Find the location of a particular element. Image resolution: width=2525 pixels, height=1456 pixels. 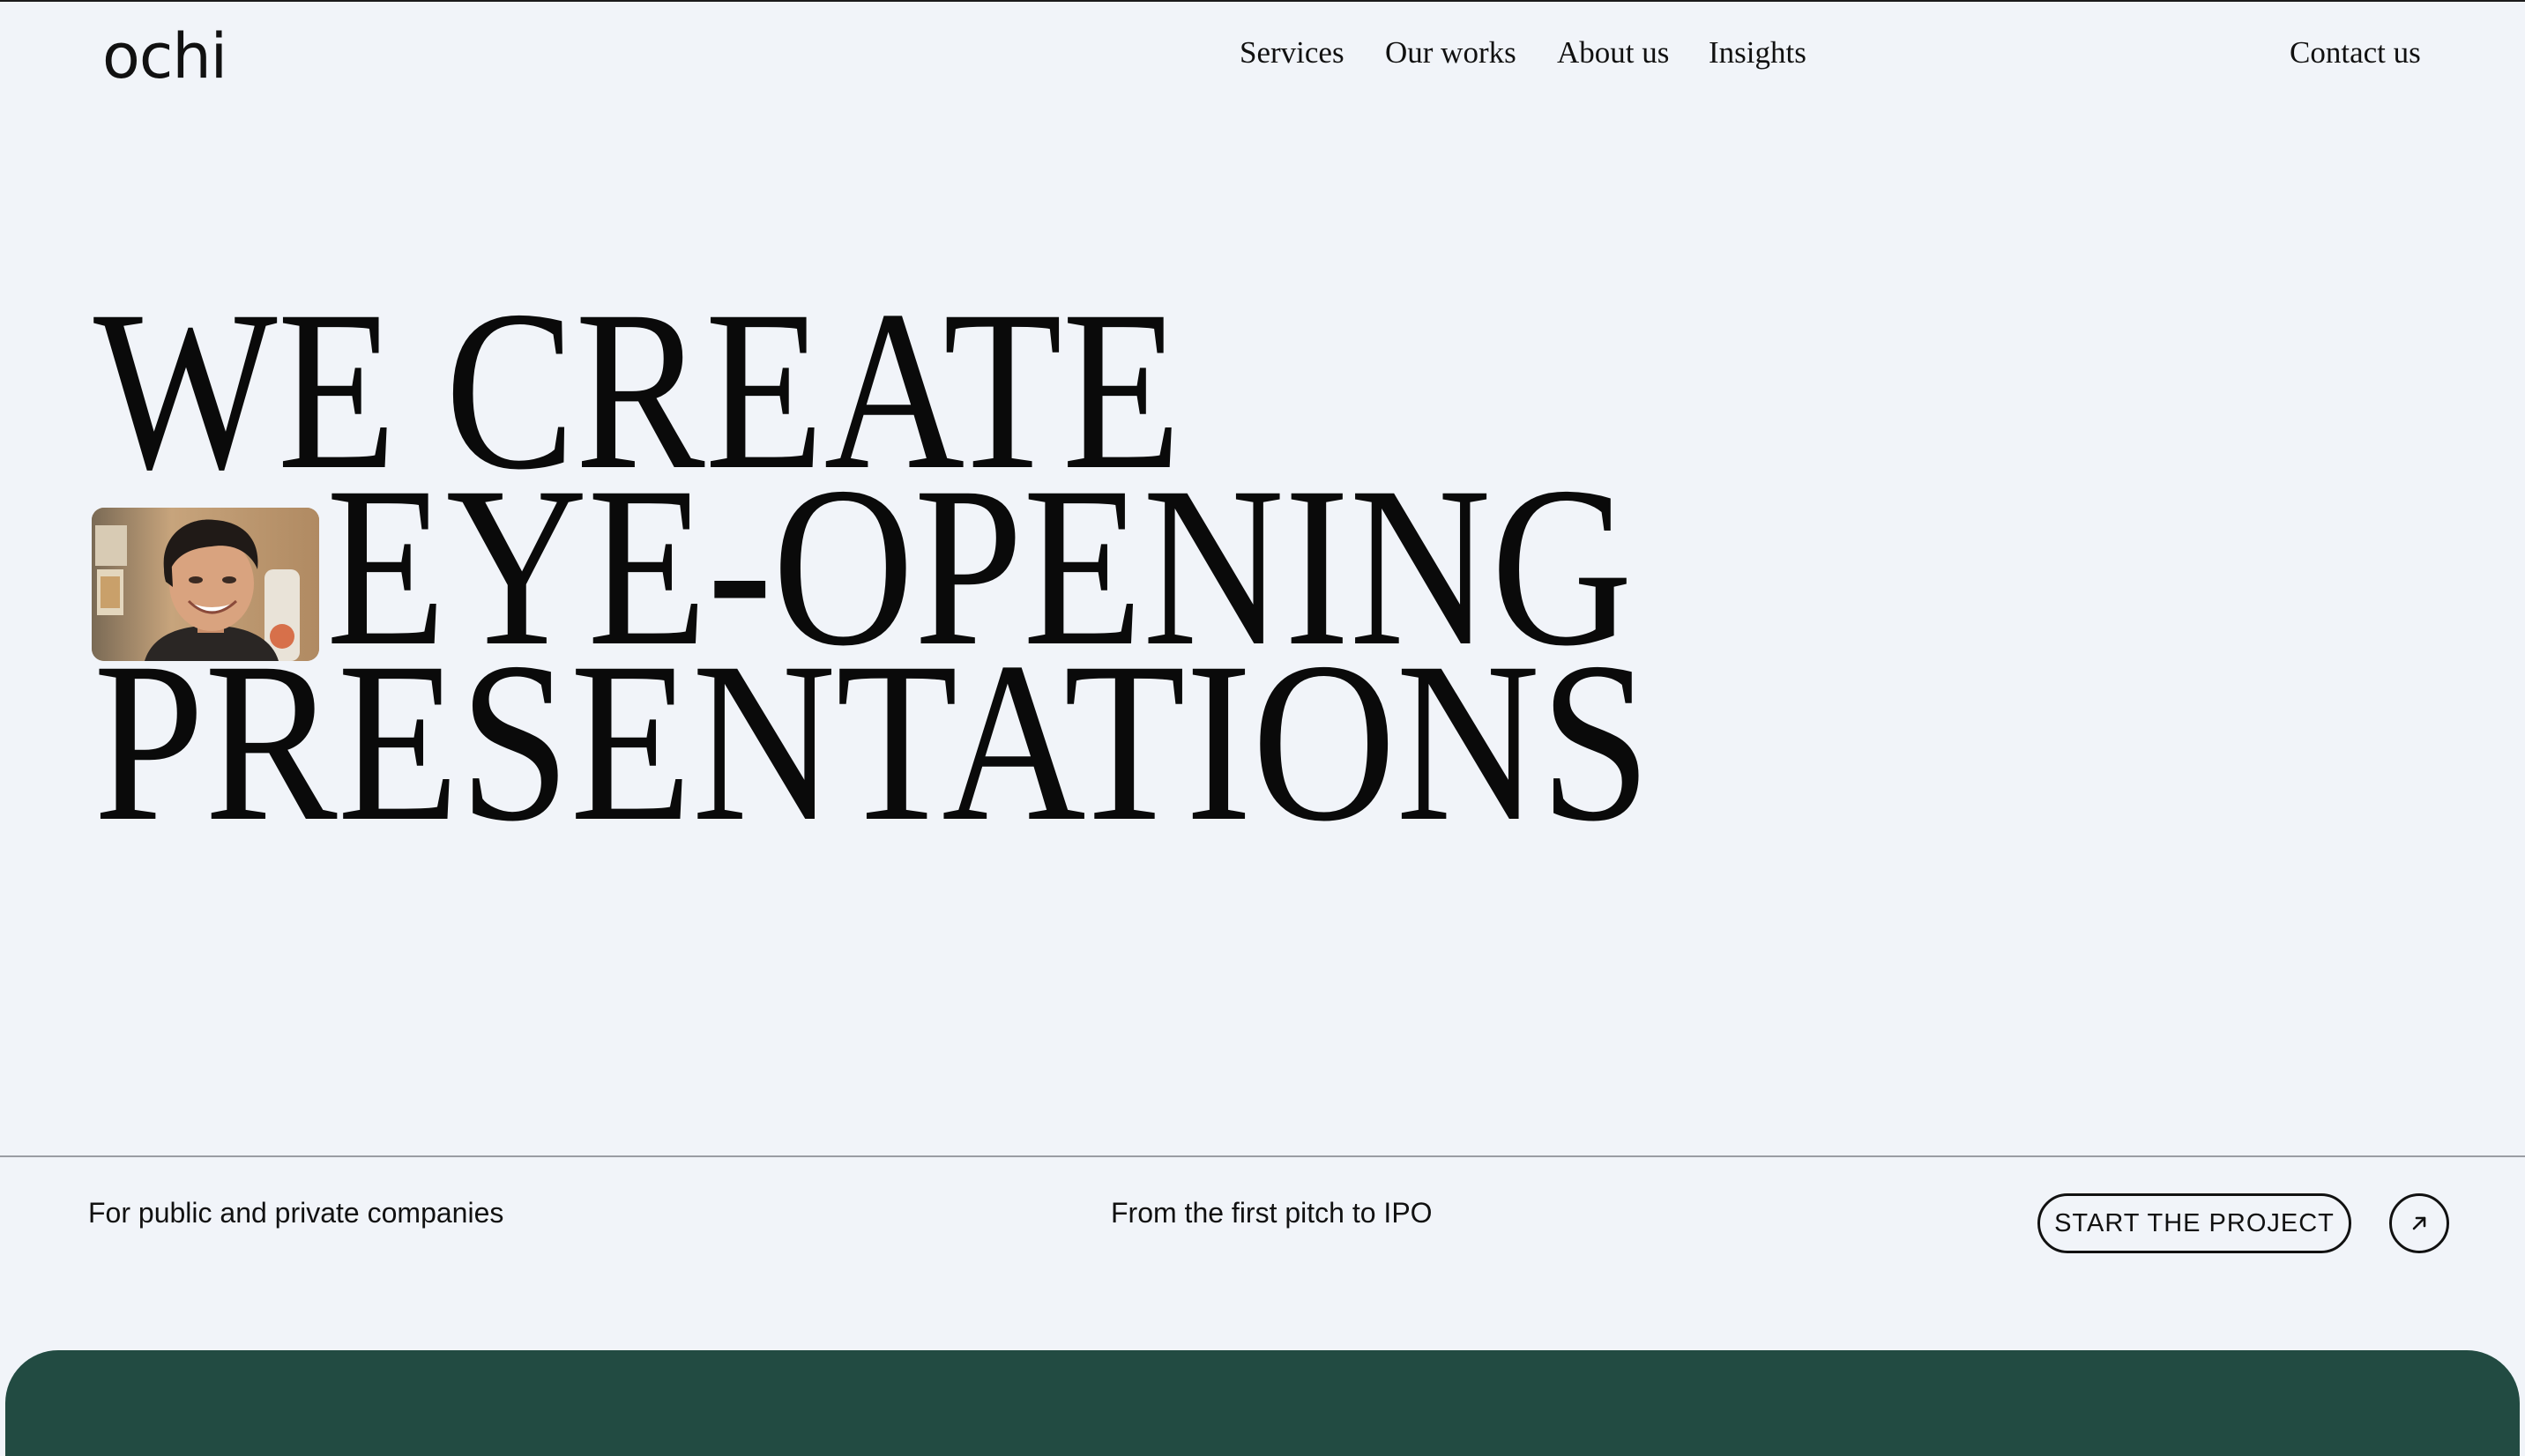

tagline-companies: For public and private companies is located at coordinates (296, 1213).